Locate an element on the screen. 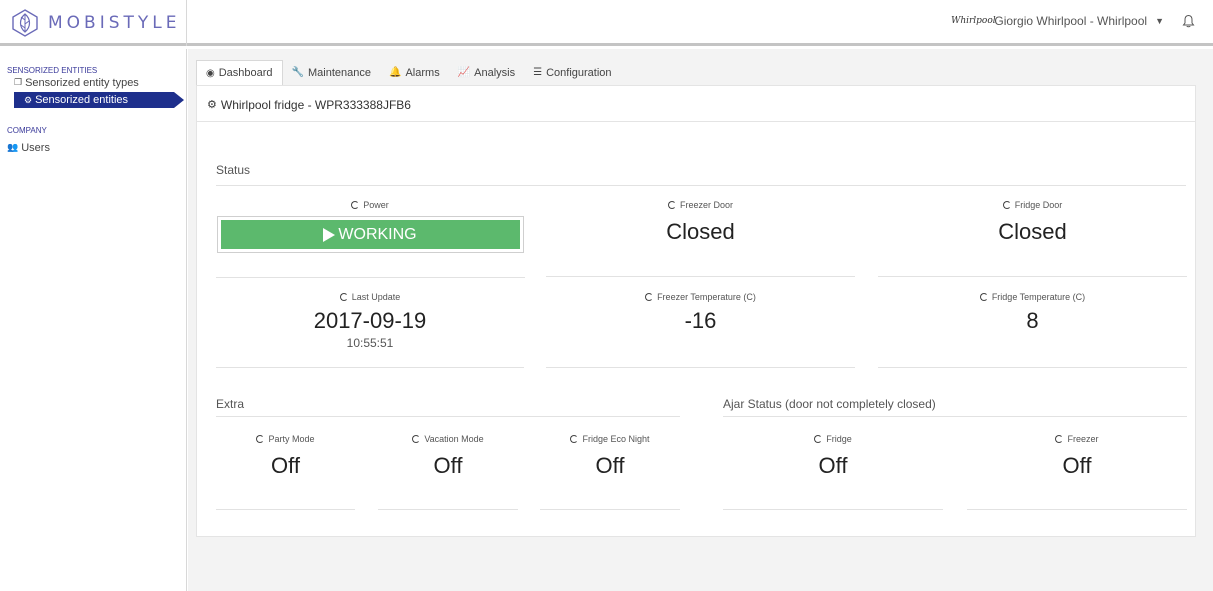  last-update-label: Last Update is located at coordinates (370, 297).